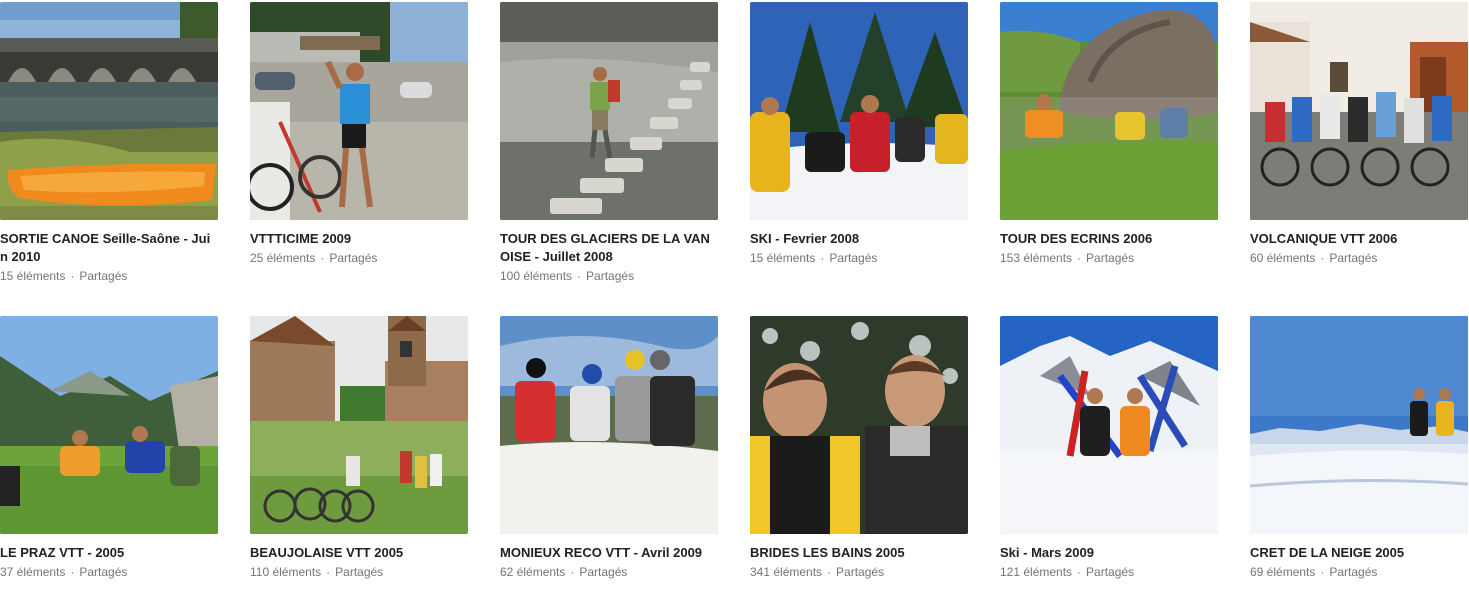 This screenshot has height=591, width=1469. I want to click on hiker-stone-path-image, so click(609, 111).